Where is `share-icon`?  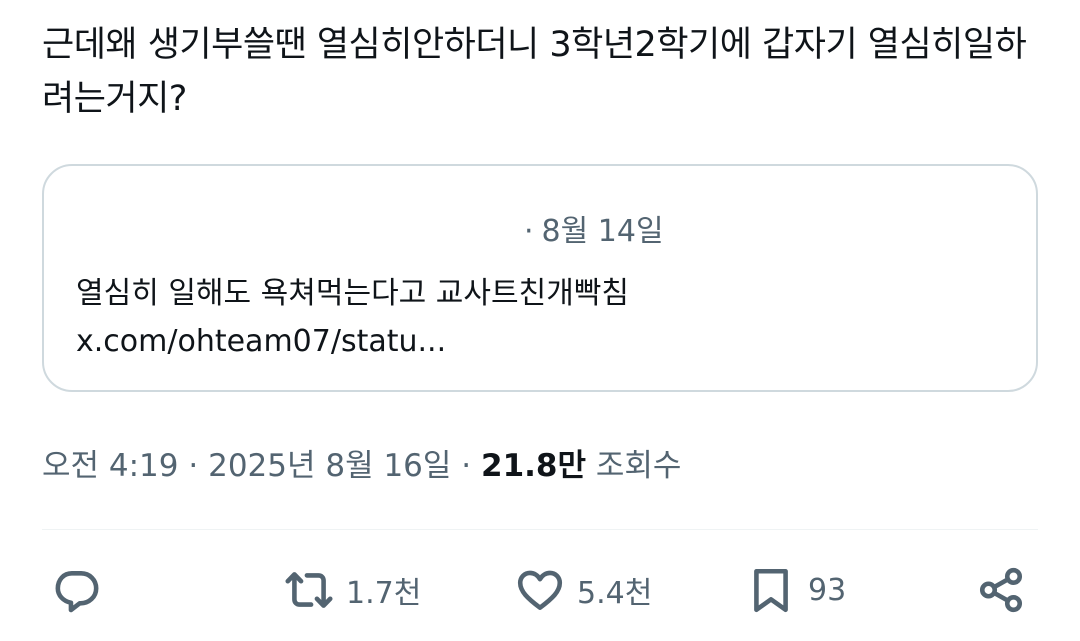 share-icon is located at coordinates (1001, 590).